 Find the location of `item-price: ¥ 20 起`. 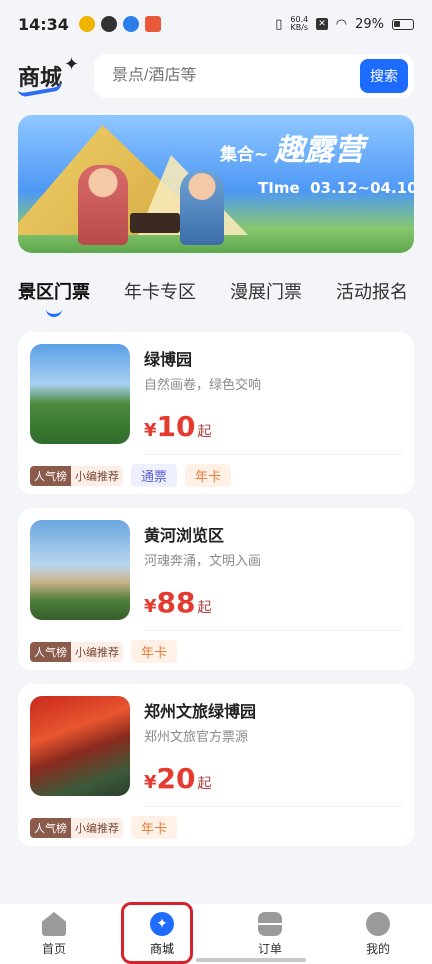

item-price: ¥ 20 起 is located at coordinates (178, 778).